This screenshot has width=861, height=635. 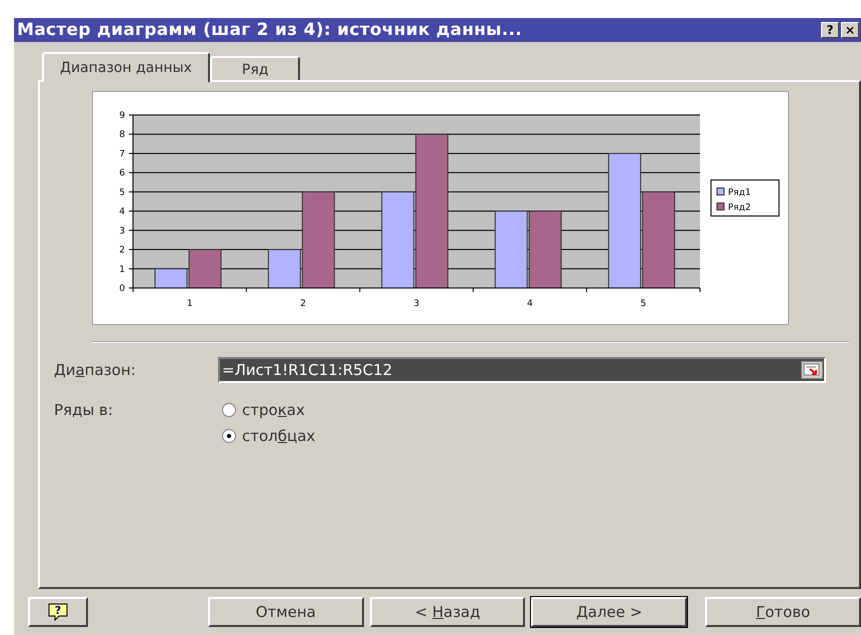 I want to click on tab: Ряд, so click(x=255, y=68).